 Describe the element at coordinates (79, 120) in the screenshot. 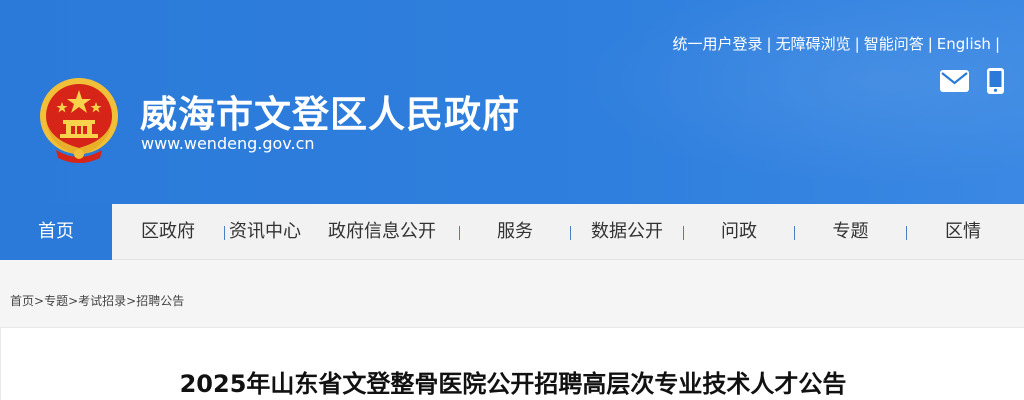

I see `national-emblem-icon` at that location.